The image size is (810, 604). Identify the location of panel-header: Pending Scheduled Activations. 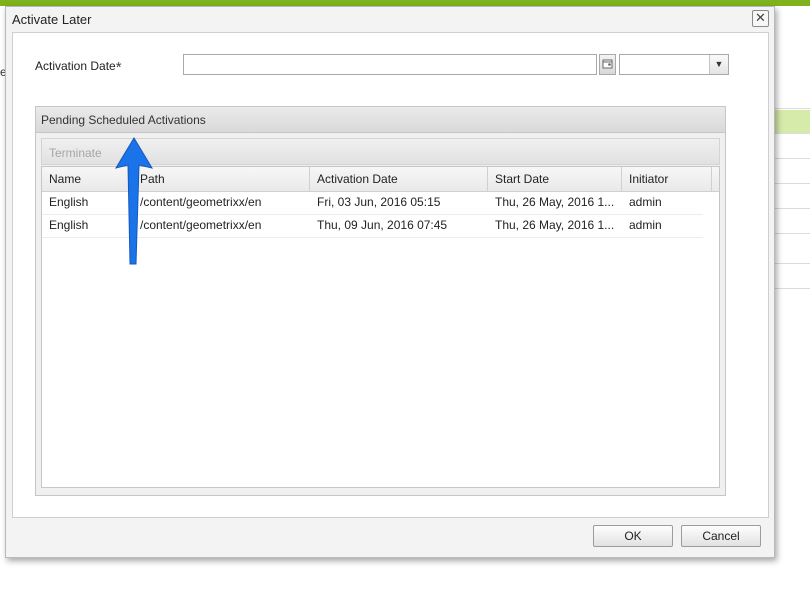
(380, 120).